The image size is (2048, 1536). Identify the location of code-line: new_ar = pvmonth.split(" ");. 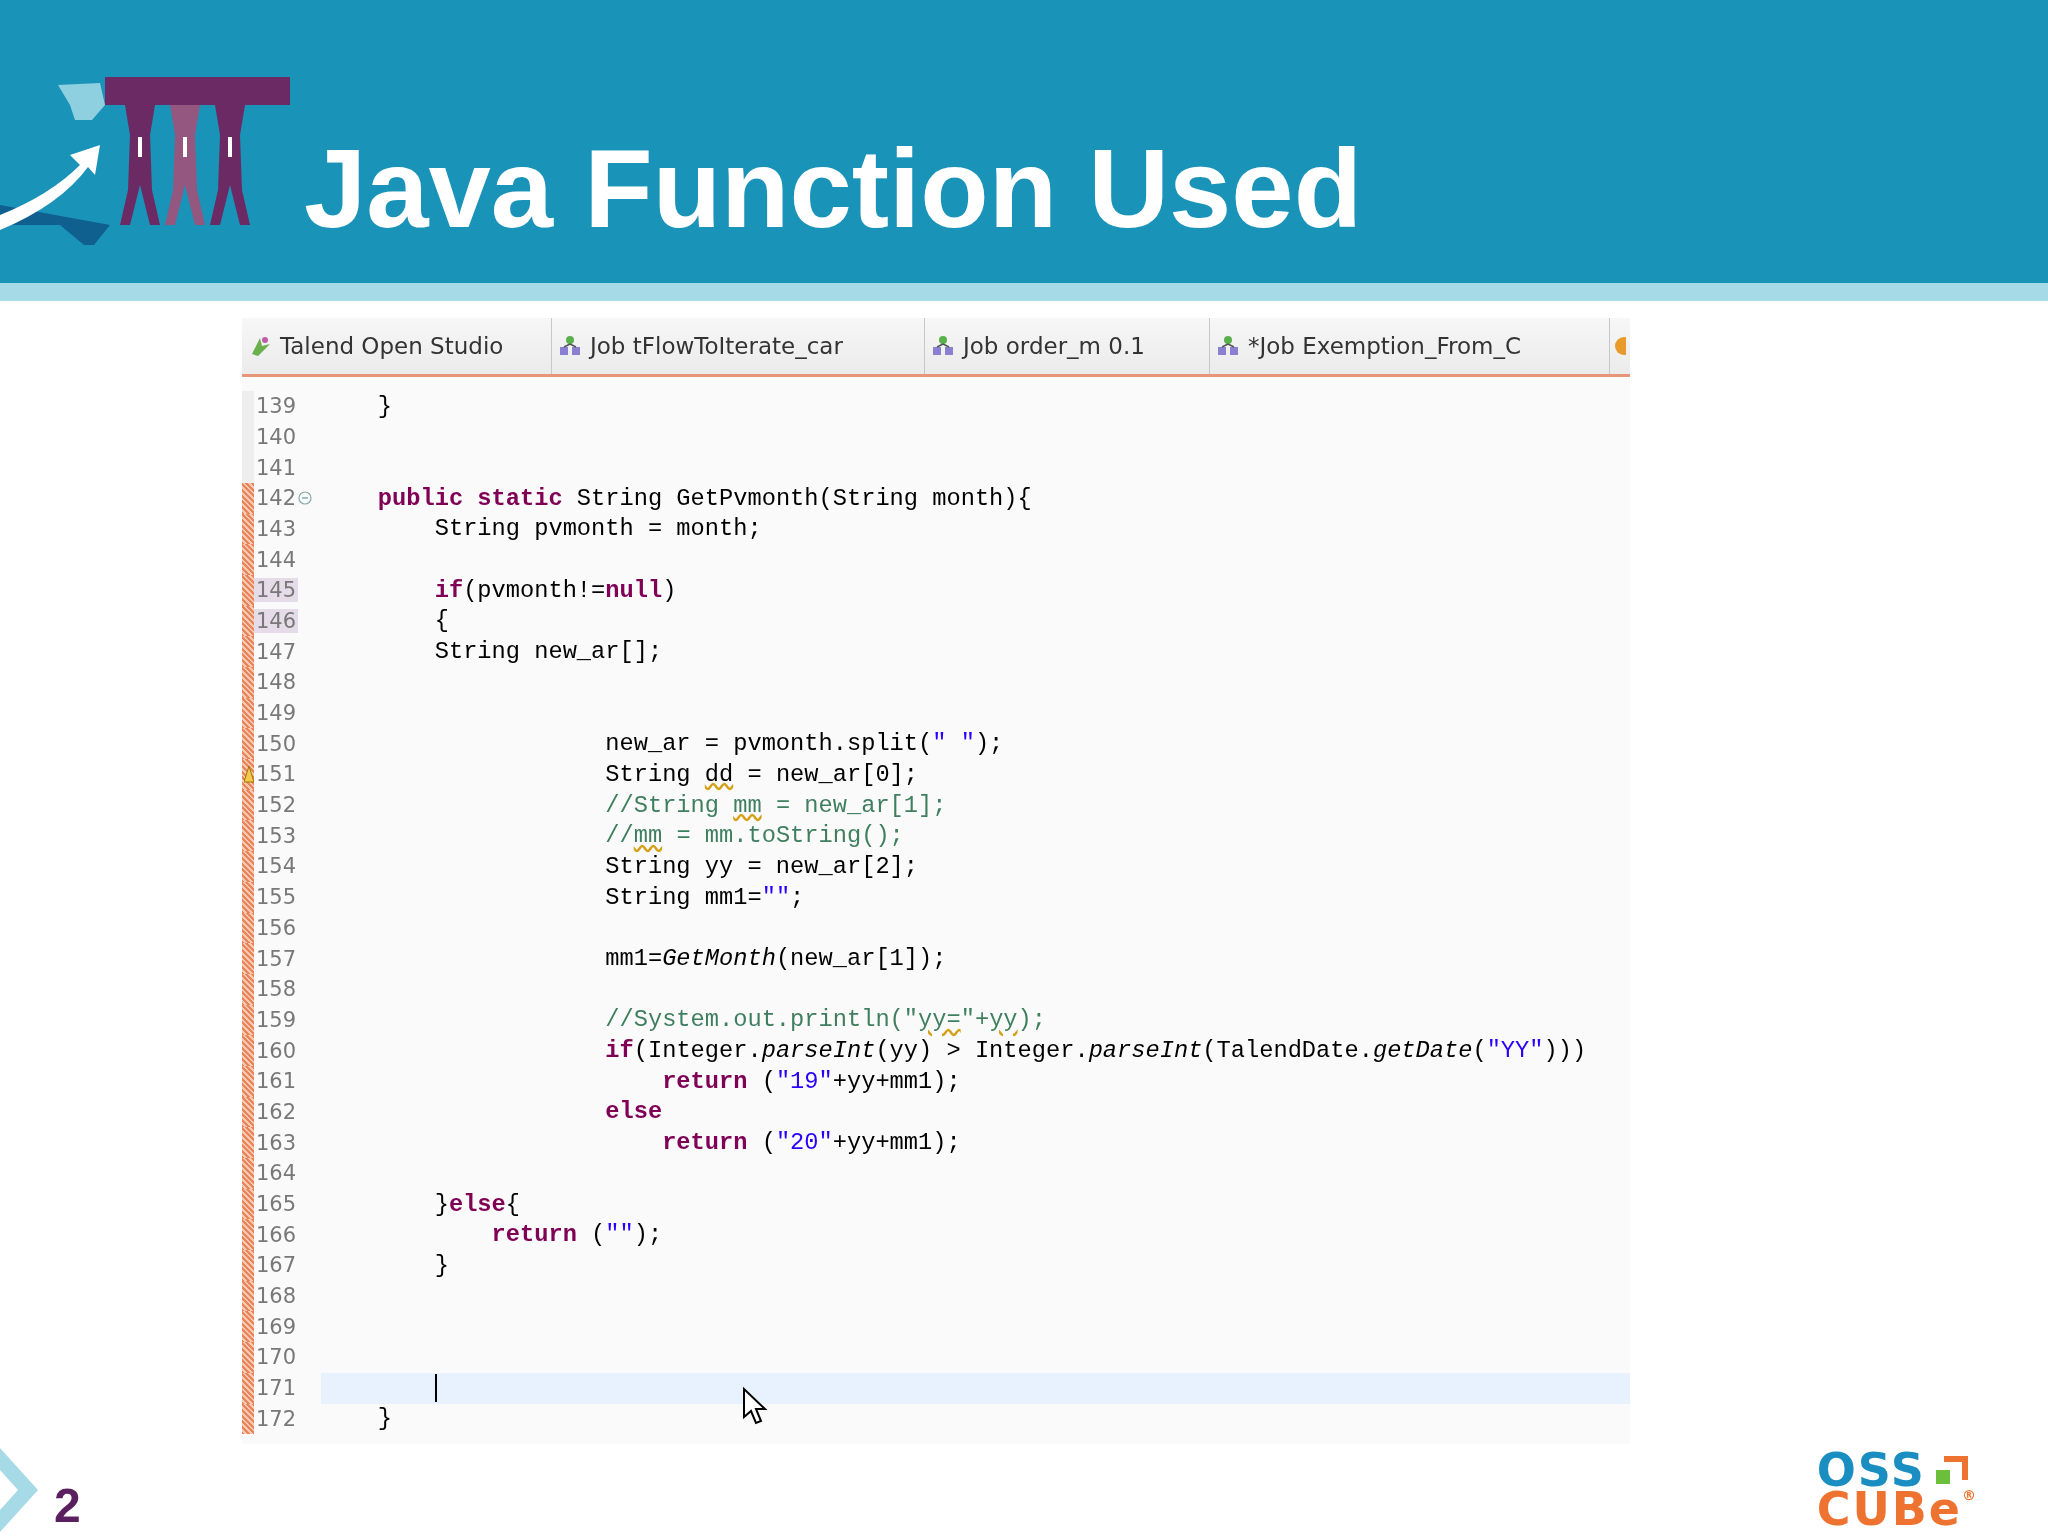
(804, 744).